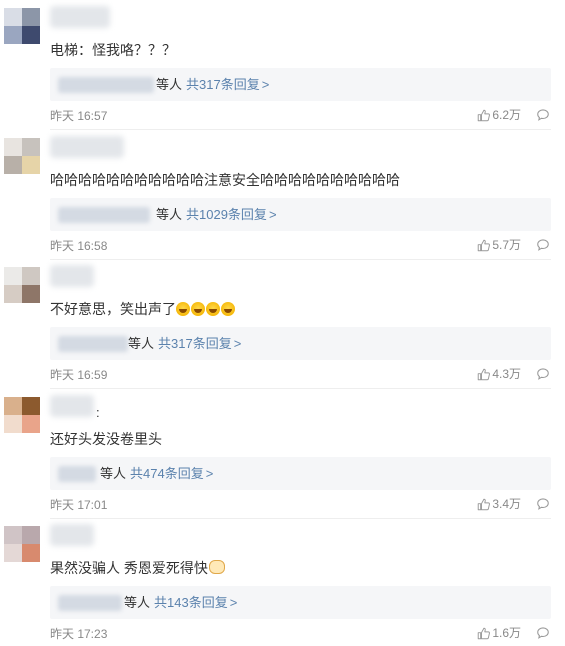 This screenshot has width=565, height=646. I want to click on reply-count-link: 共474条回复, so click(167, 473).